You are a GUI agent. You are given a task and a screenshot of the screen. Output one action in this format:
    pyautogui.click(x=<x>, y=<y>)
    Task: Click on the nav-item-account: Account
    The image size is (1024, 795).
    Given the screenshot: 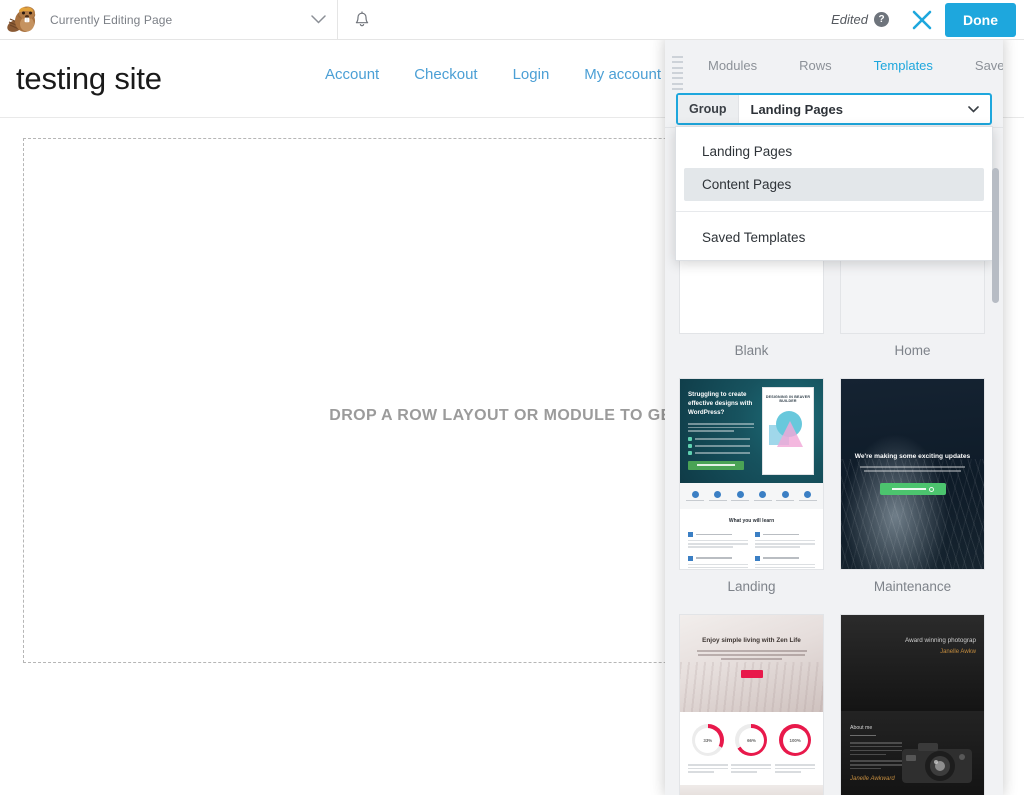 What is the action you would take?
    pyautogui.click(x=352, y=74)
    